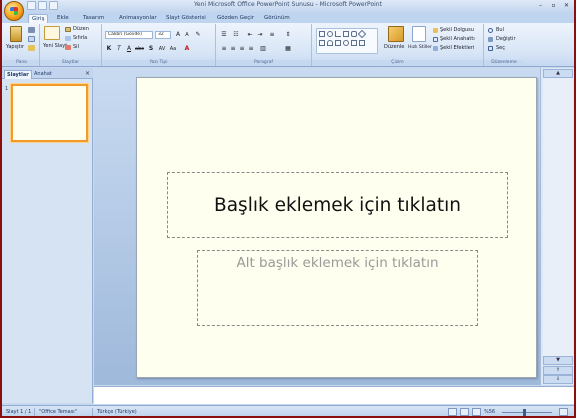 Image resolution: width=576 pixels, height=418 pixels. I want to click on bold-icon: K, so click(109, 49).